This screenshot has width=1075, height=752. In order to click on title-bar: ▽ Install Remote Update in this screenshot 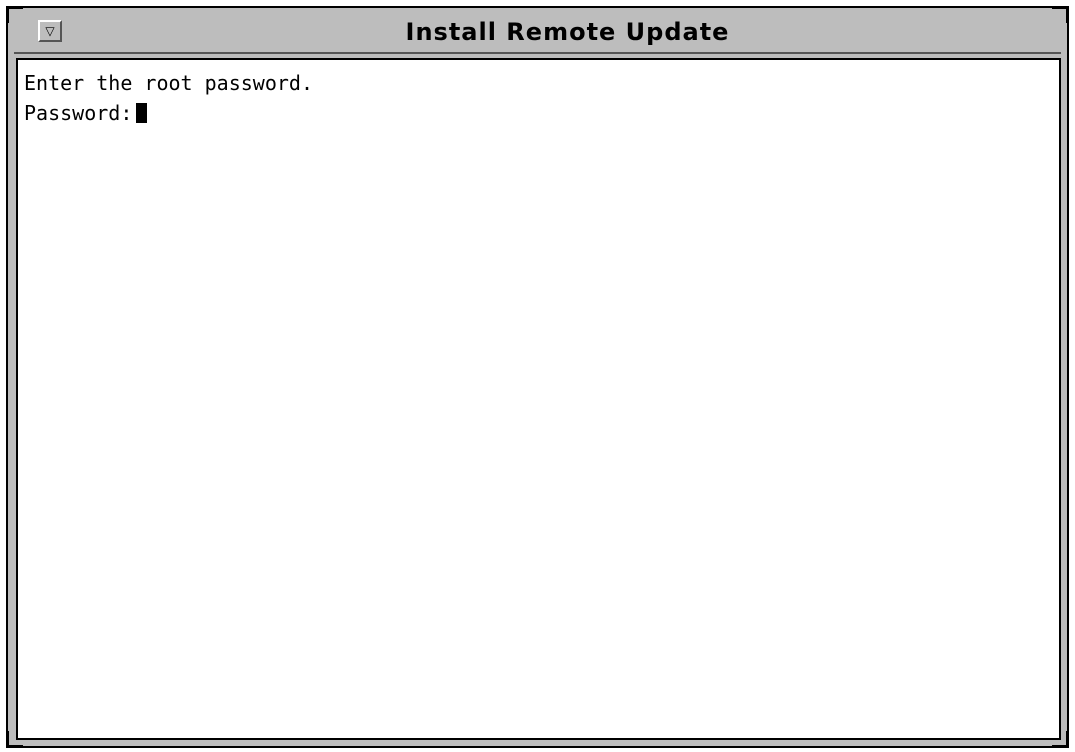, I will do `click(537, 33)`.